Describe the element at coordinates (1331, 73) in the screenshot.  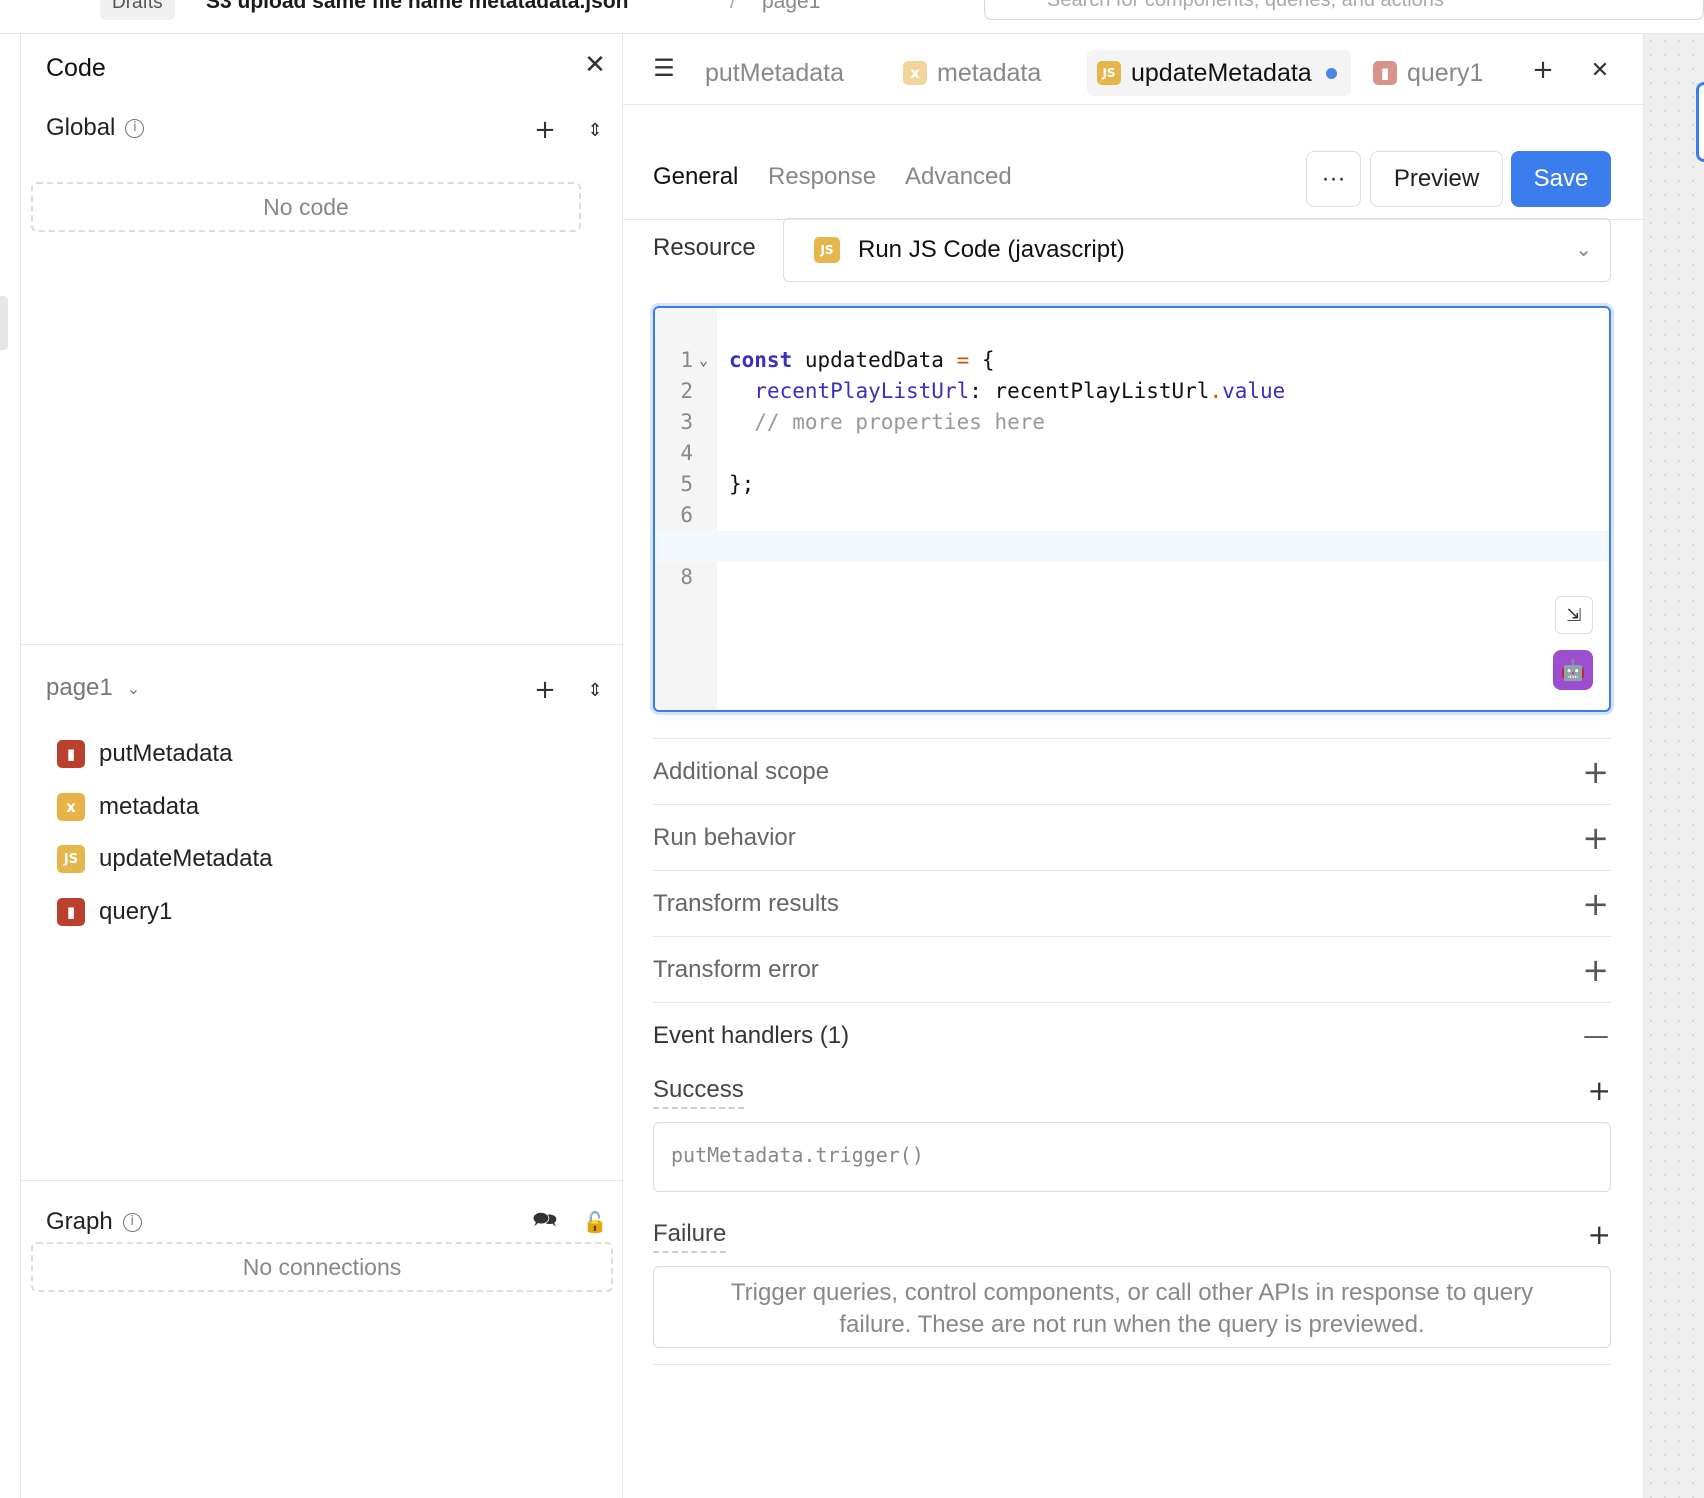
I see `unsaved-indicator` at that location.